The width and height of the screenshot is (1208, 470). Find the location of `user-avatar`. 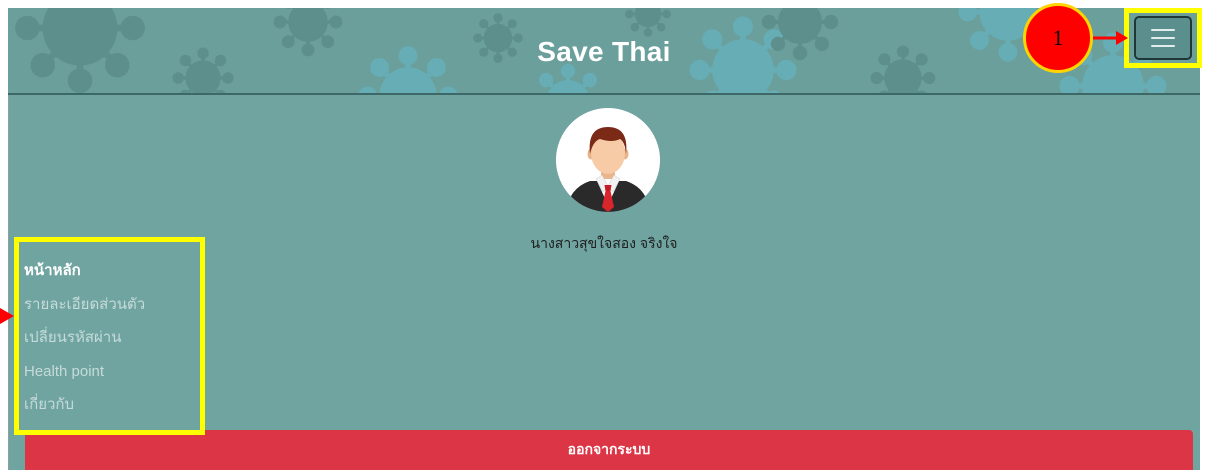

user-avatar is located at coordinates (608, 160).